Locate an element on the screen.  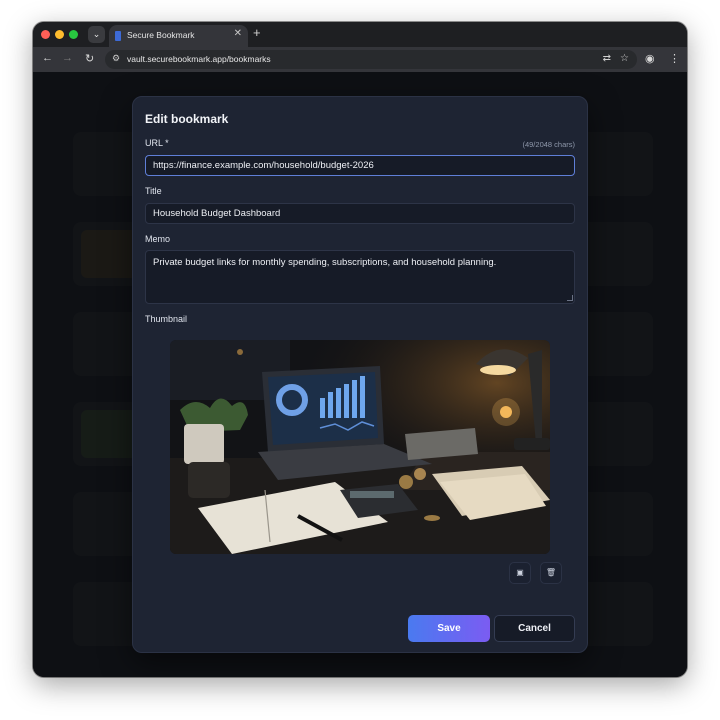
cancel-button: Cancel is located at coordinates (534, 628).